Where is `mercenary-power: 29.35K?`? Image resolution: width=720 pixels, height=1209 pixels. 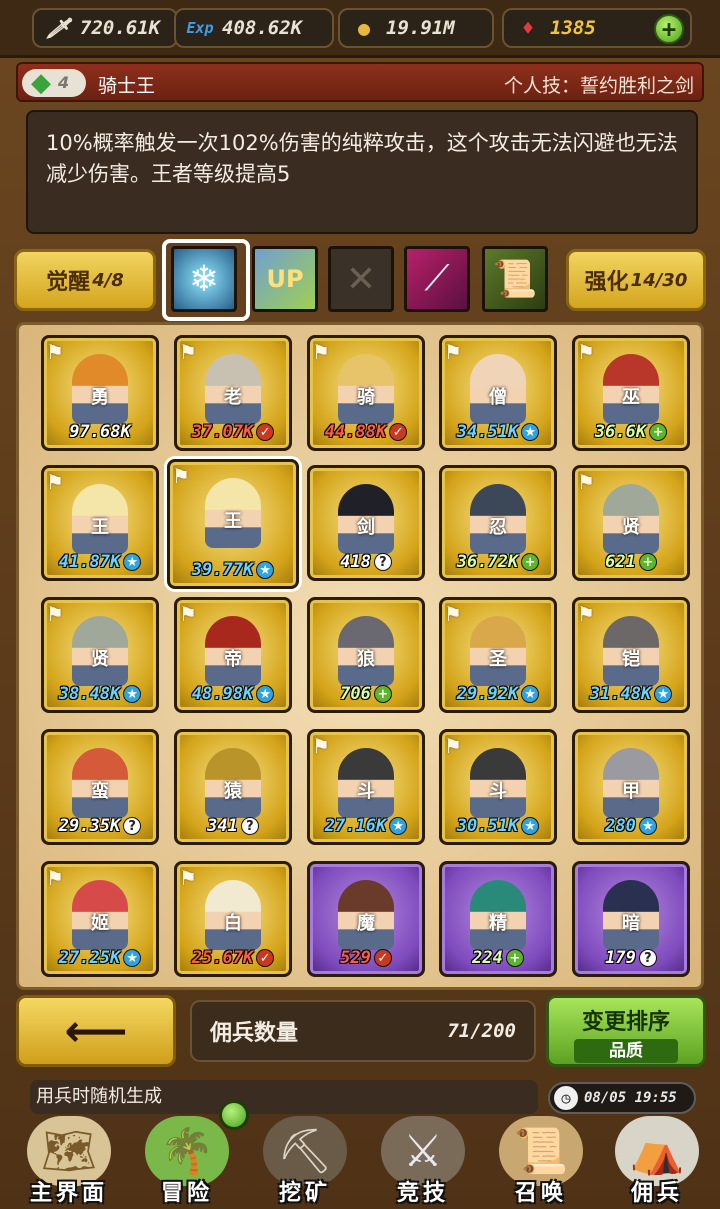
mercenary-power: 29.35K? is located at coordinates (100, 826).